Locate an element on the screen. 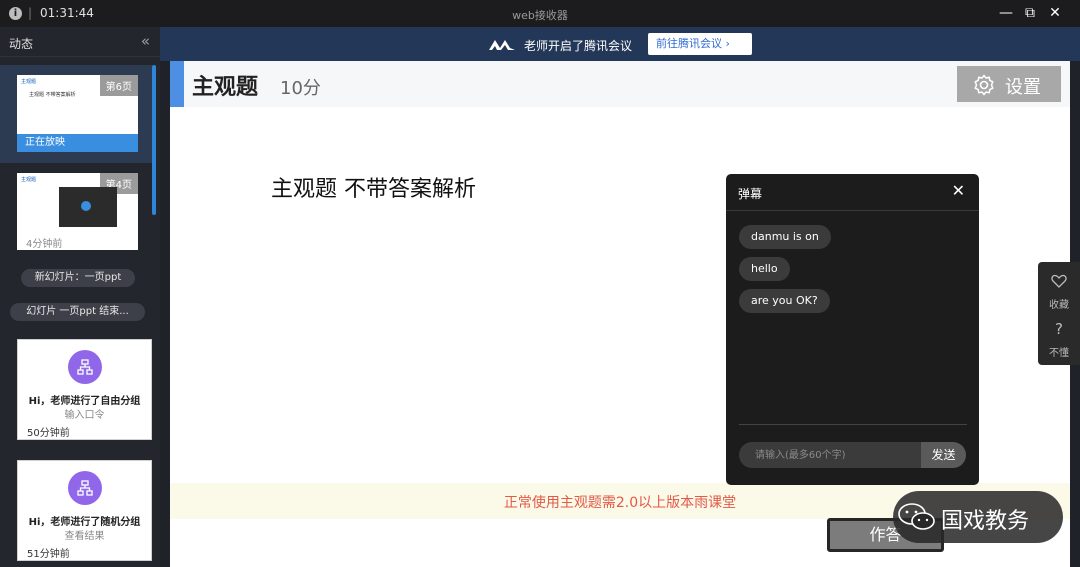  card-action: 查看结果 is located at coordinates (84, 534).